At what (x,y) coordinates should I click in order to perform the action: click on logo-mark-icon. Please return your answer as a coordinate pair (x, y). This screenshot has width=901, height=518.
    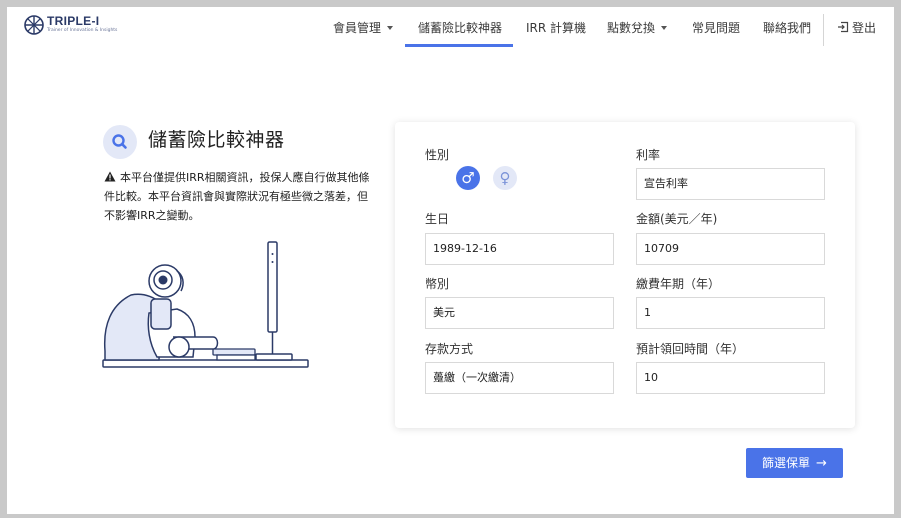
    Looking at the image, I should click on (34, 25).